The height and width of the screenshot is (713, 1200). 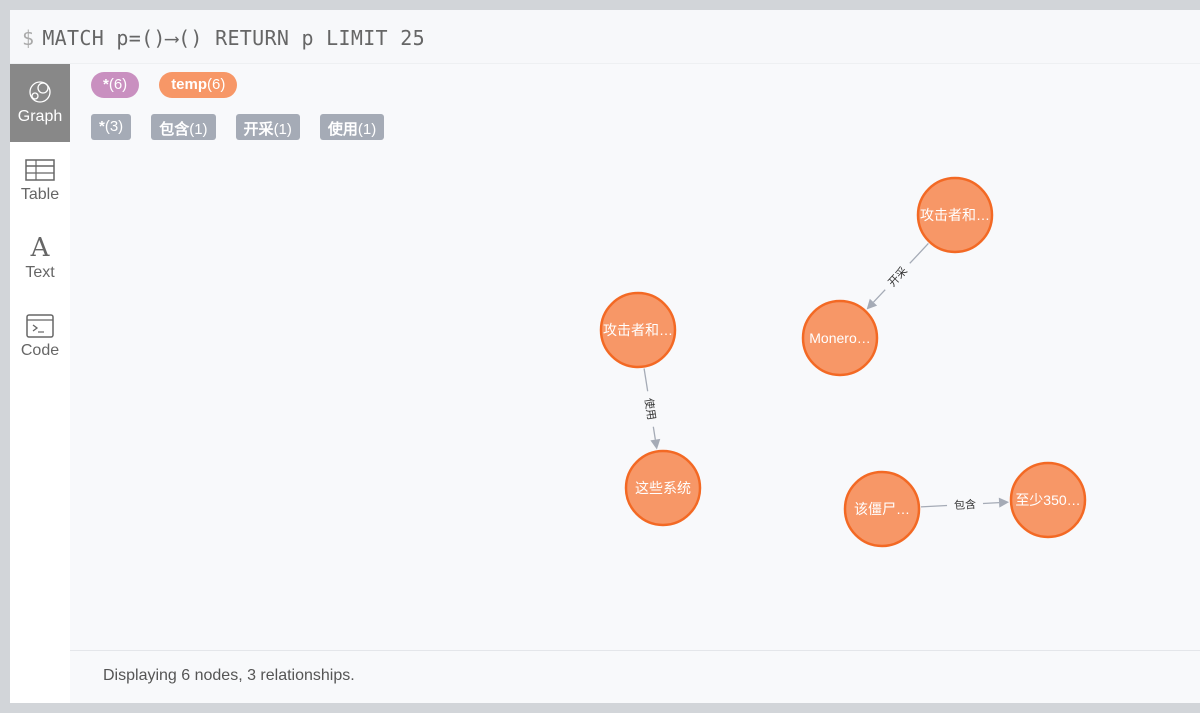 I want to click on relationship-edge: 使用, so click(x=651, y=409).